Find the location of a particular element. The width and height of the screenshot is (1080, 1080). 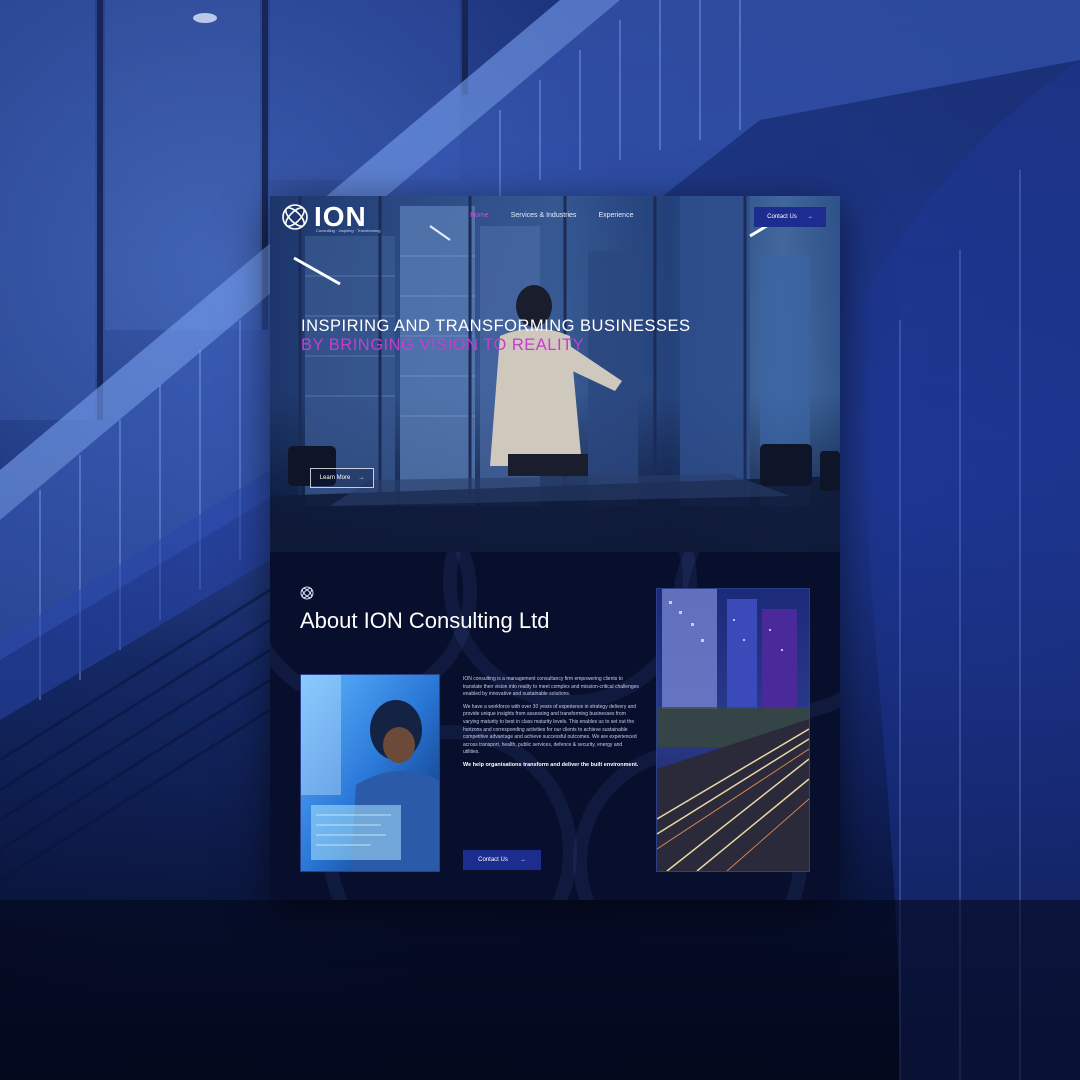

people-at-computer-image is located at coordinates (370, 773).